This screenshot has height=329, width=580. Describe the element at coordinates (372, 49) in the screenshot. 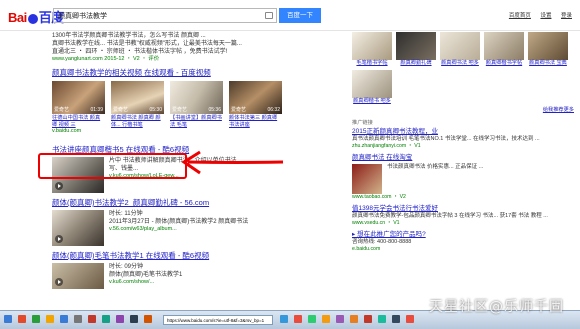

I see `gallery-item: 毛笔楷书字帖` at that location.